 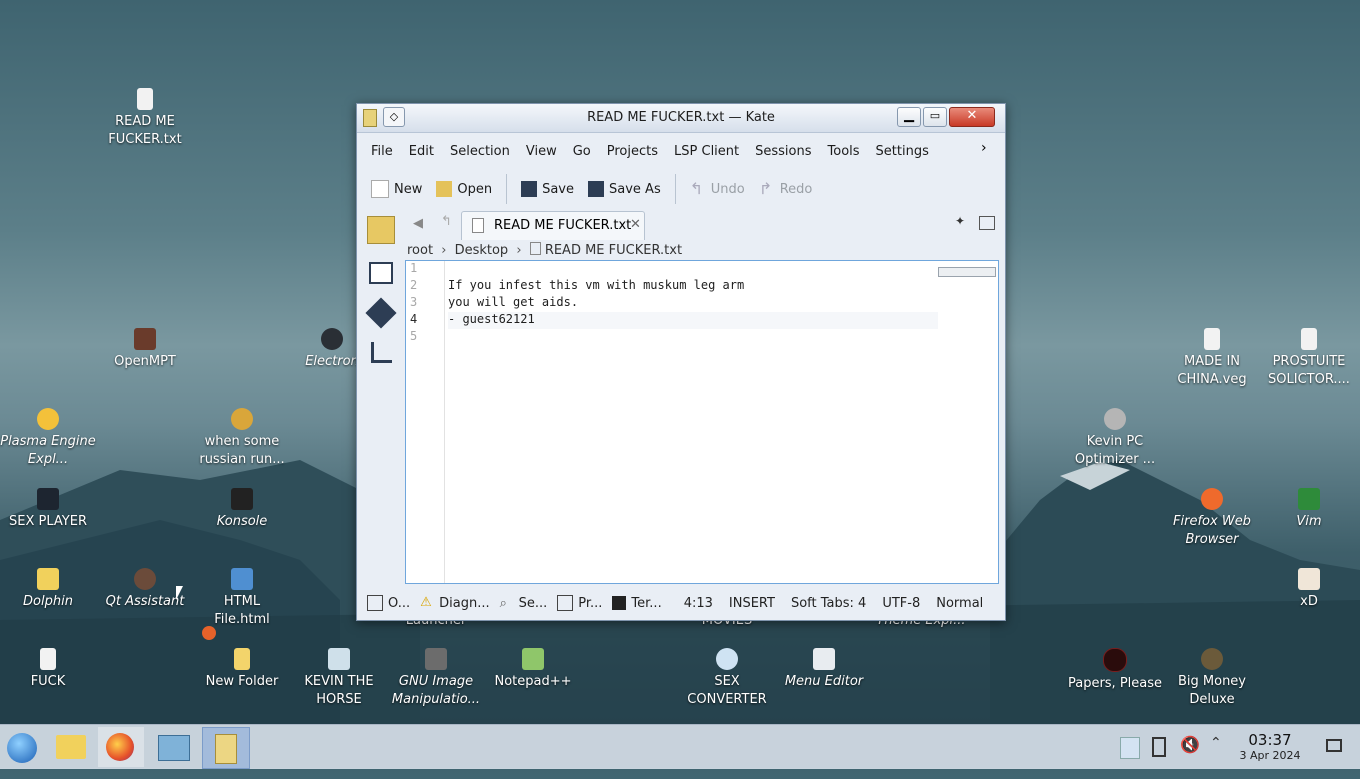 What do you see at coordinates (381, 313) in the screenshot?
I see `git-icon` at bounding box center [381, 313].